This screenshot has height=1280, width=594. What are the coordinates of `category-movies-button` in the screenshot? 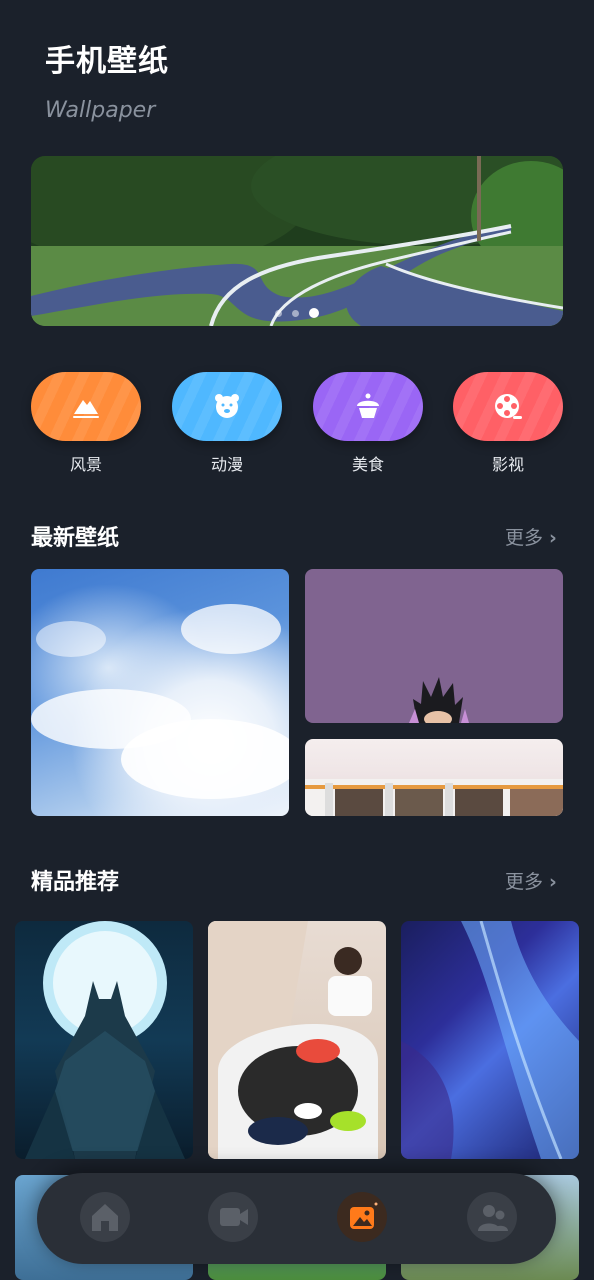 It's located at (508, 406).